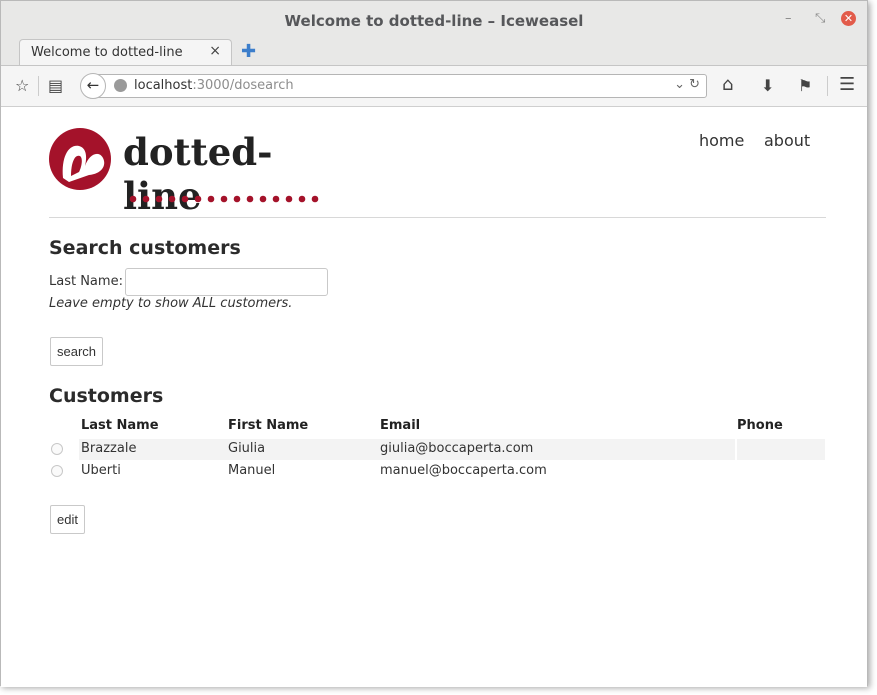 This screenshot has height=695, width=877. I want to click on cell-last-name: Brazzale, so click(109, 448).